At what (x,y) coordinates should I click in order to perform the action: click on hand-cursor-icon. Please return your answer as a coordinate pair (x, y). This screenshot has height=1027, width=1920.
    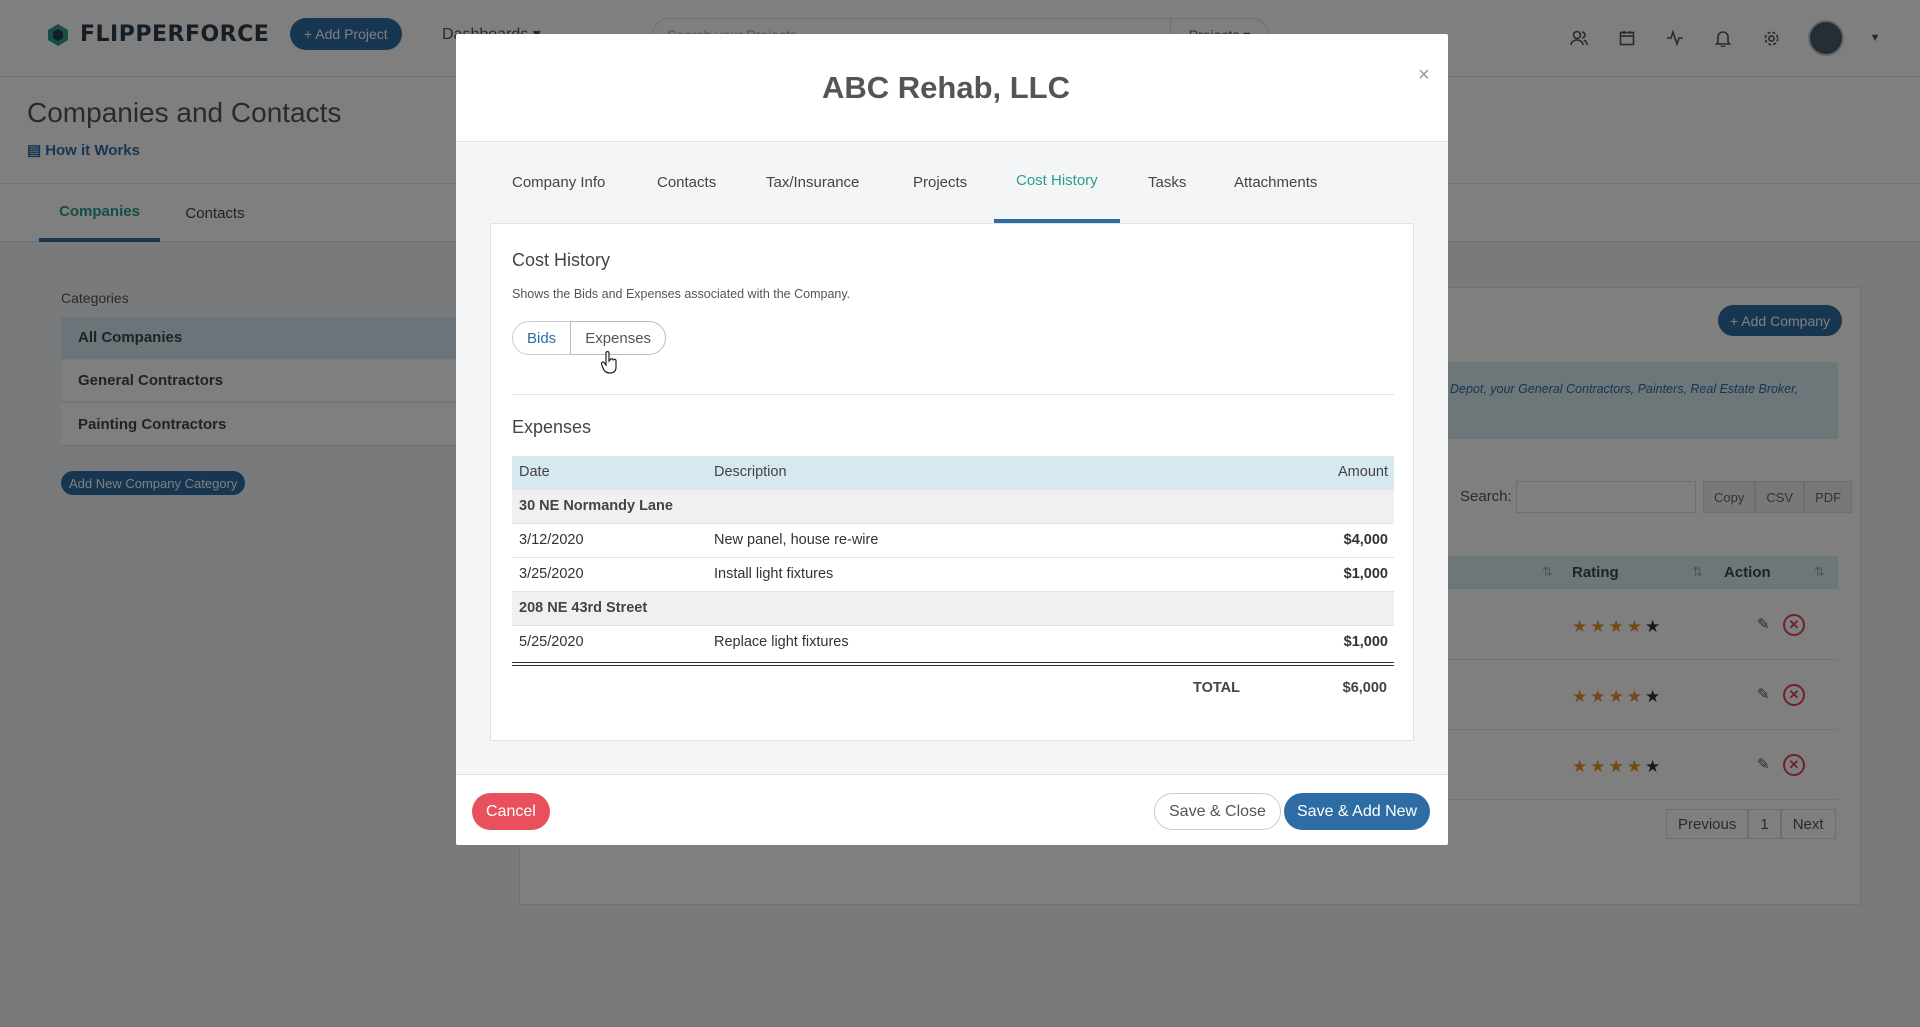
    Looking at the image, I should click on (609, 362).